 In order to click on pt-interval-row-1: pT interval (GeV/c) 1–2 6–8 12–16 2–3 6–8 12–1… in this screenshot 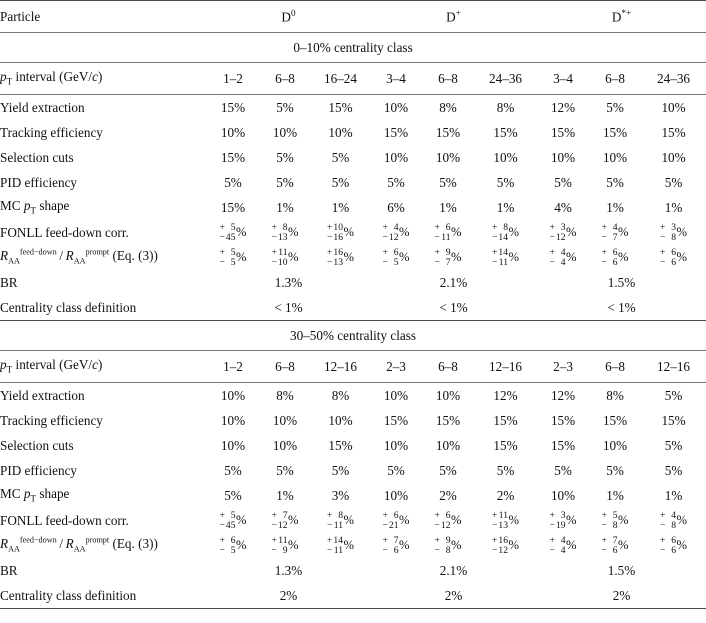, I will do `click(353, 366)`.